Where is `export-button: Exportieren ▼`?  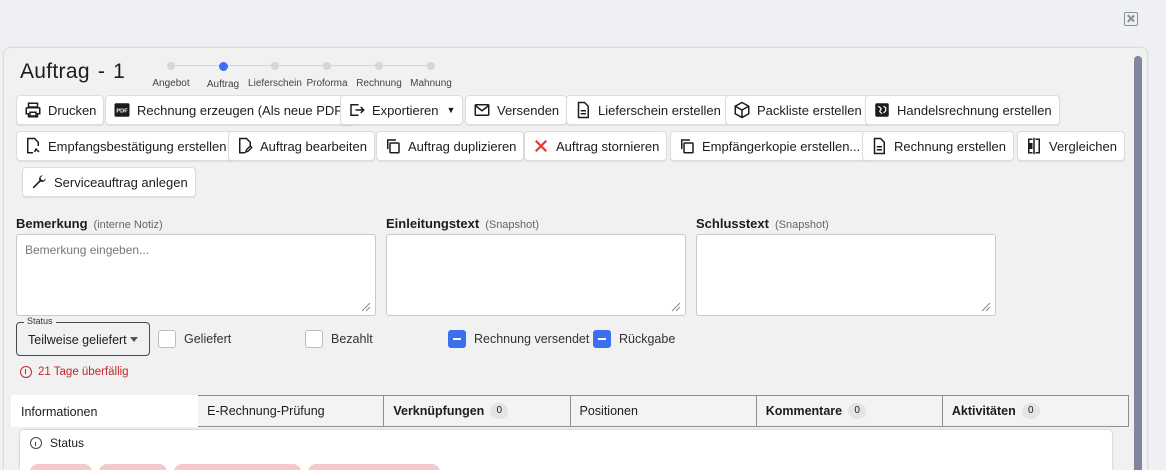 export-button: Exportieren ▼ is located at coordinates (402, 110).